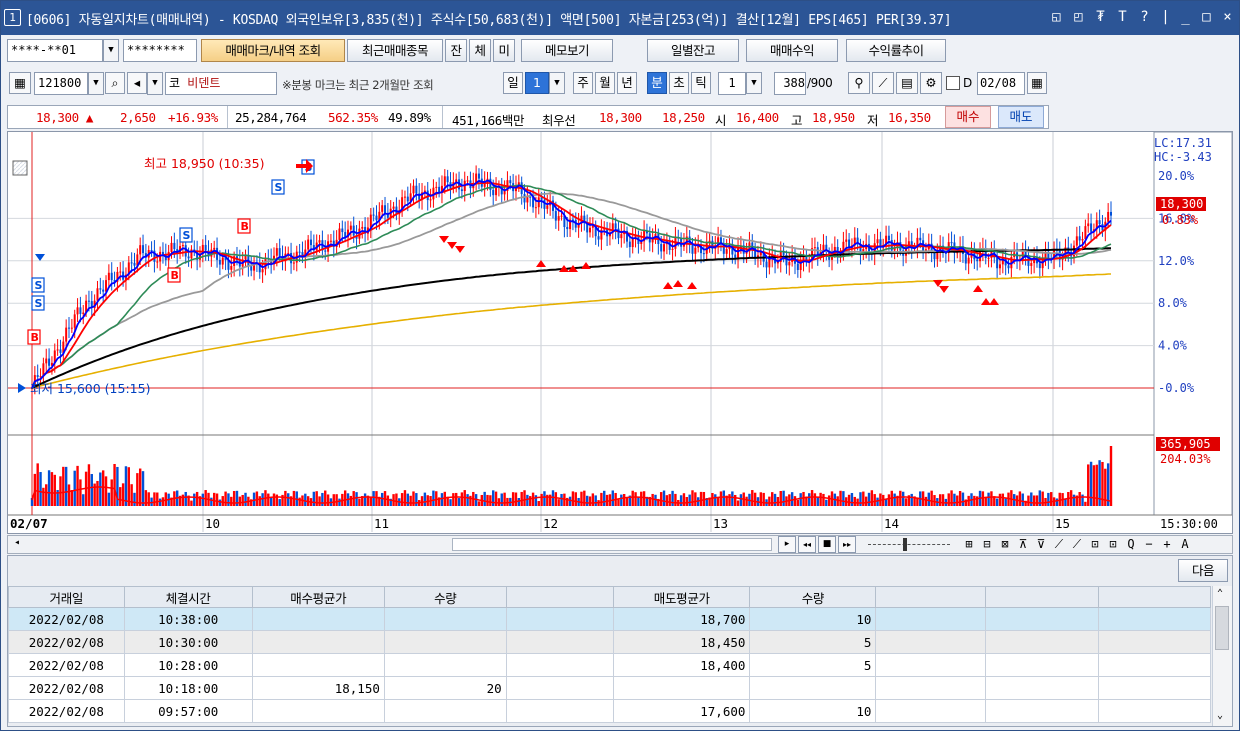 Image resolution: width=1240 pixels, height=731 pixels. Describe the element at coordinates (137, 83) in the screenshot. I see `prev-stock-icon: ◂` at that location.